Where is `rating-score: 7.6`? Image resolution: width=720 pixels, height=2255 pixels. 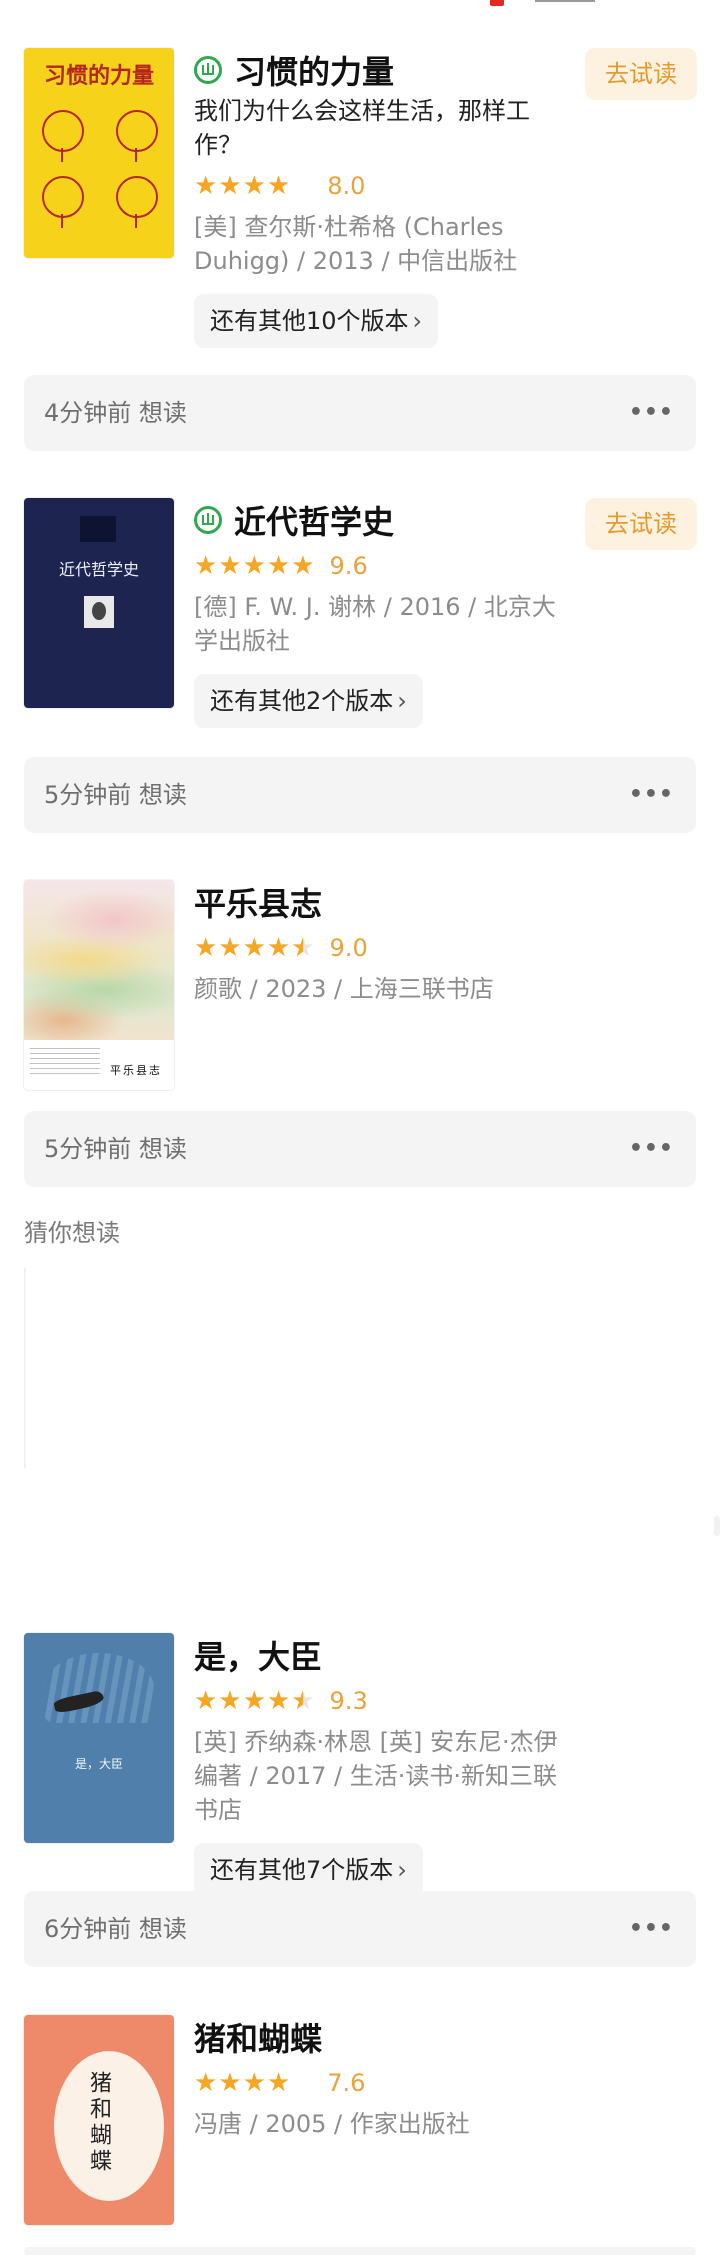
rating-score: 7.6 is located at coordinates (346, 2083).